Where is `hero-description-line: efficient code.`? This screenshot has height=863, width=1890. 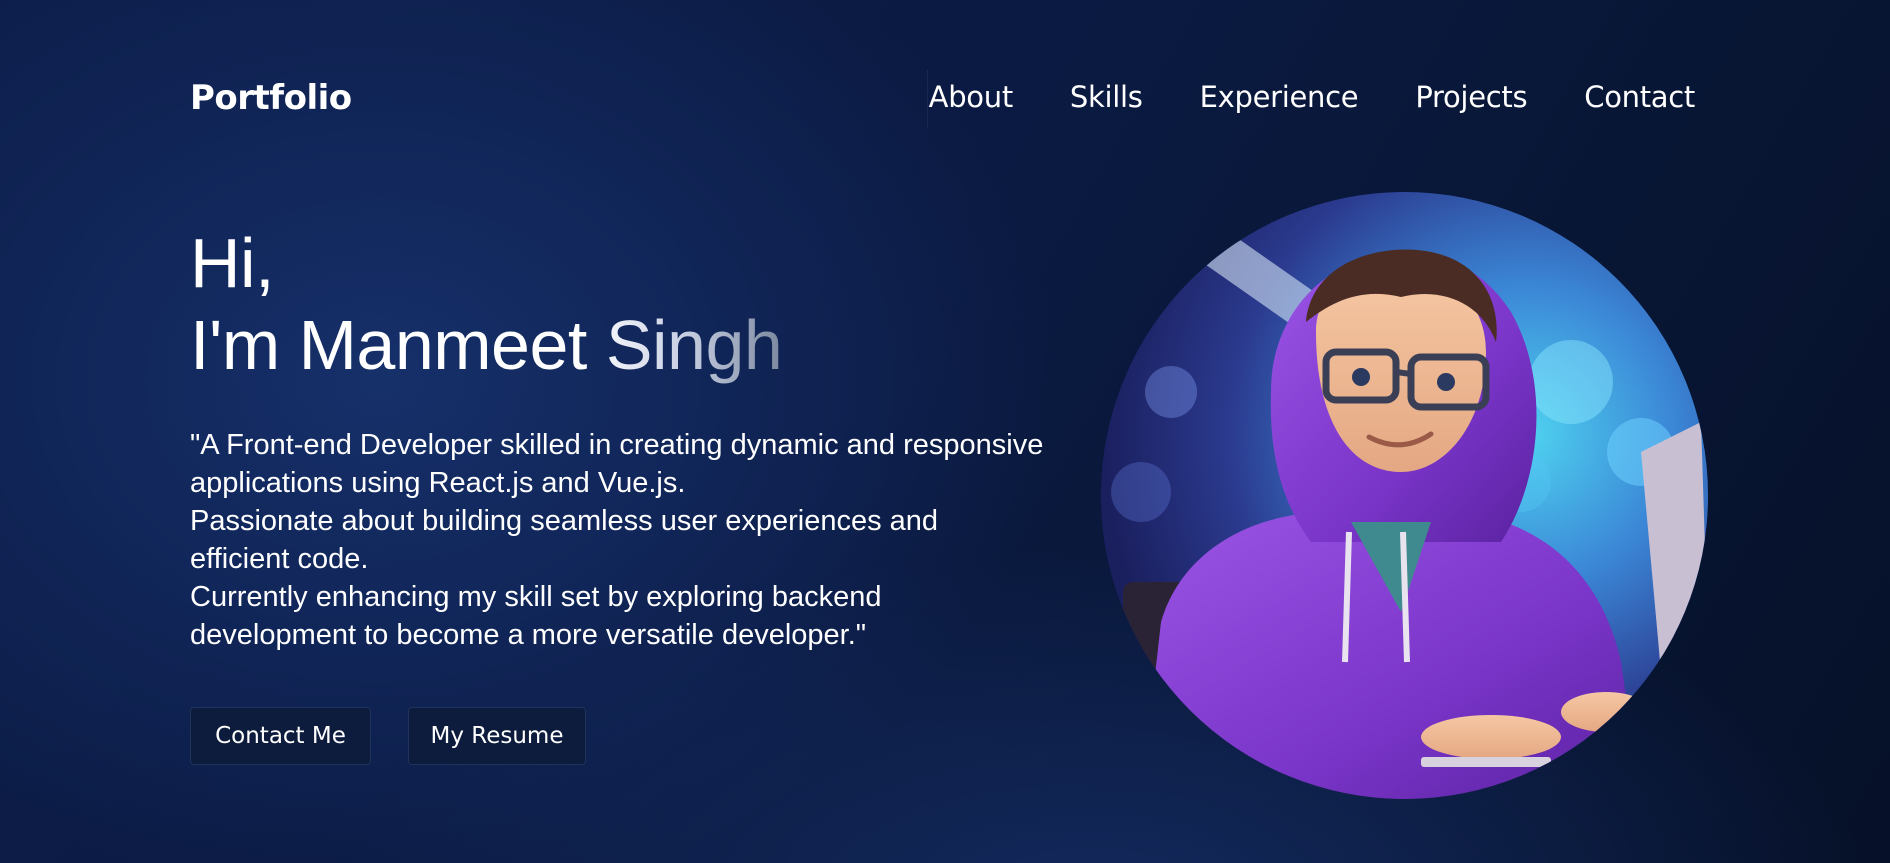 hero-description-line: efficient code. is located at coordinates (279, 559).